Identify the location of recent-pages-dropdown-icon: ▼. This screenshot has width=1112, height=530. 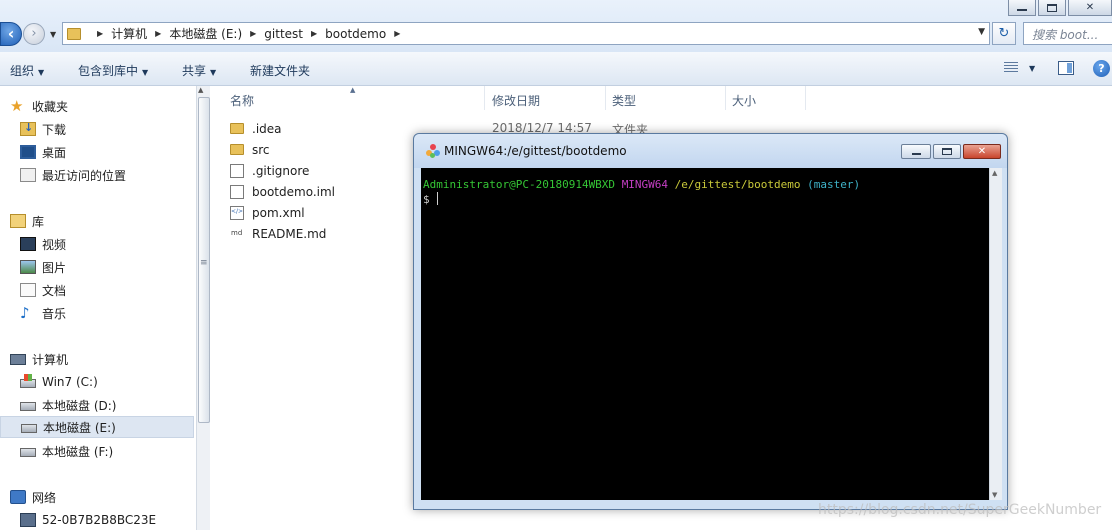
(53, 34).